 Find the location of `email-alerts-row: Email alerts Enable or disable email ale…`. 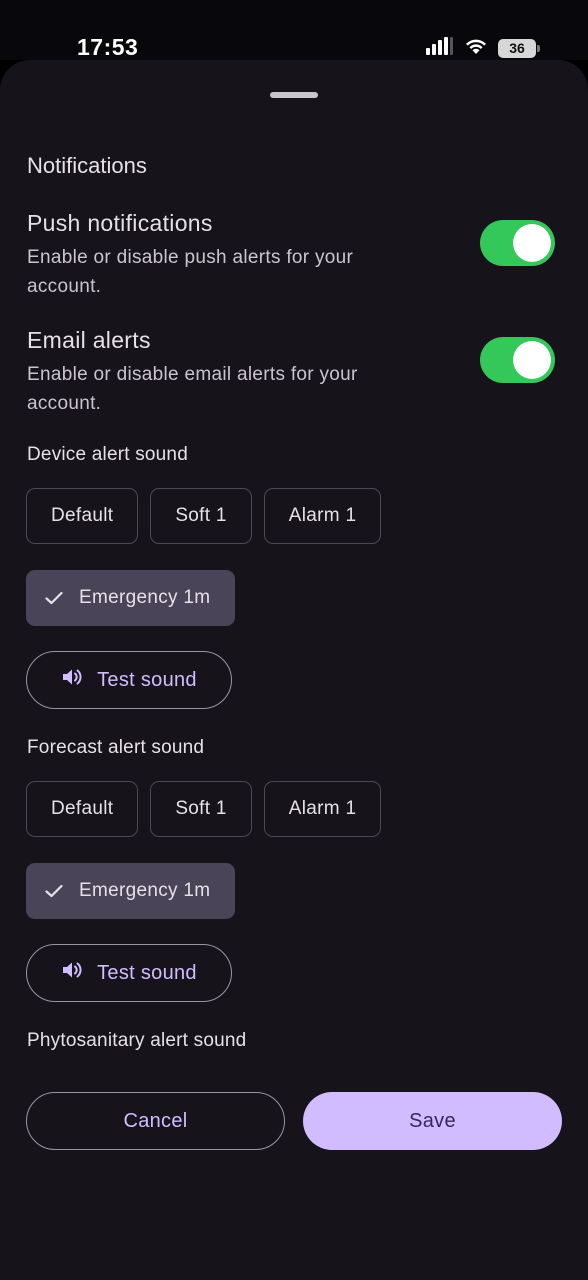

email-alerts-row: Email alerts Enable or disable email ale… is located at coordinates (294, 372).